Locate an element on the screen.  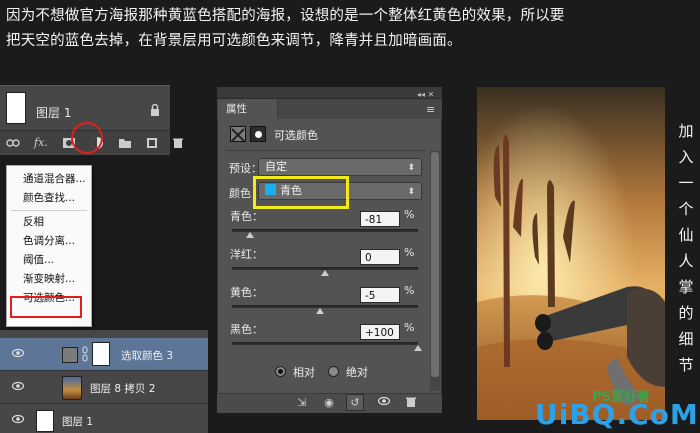
radio-absolute-label: 绝对 is located at coordinates (357, 372).